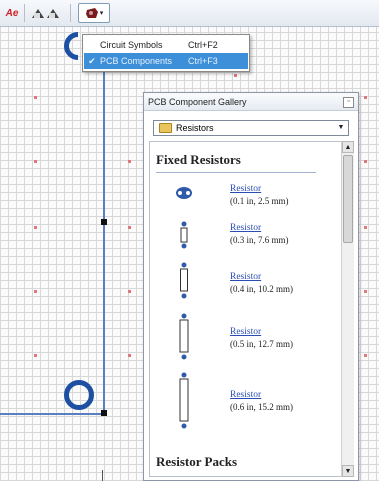 The image size is (379, 481). Describe the element at coordinates (236, 172) in the screenshot. I see `section-divider` at that location.